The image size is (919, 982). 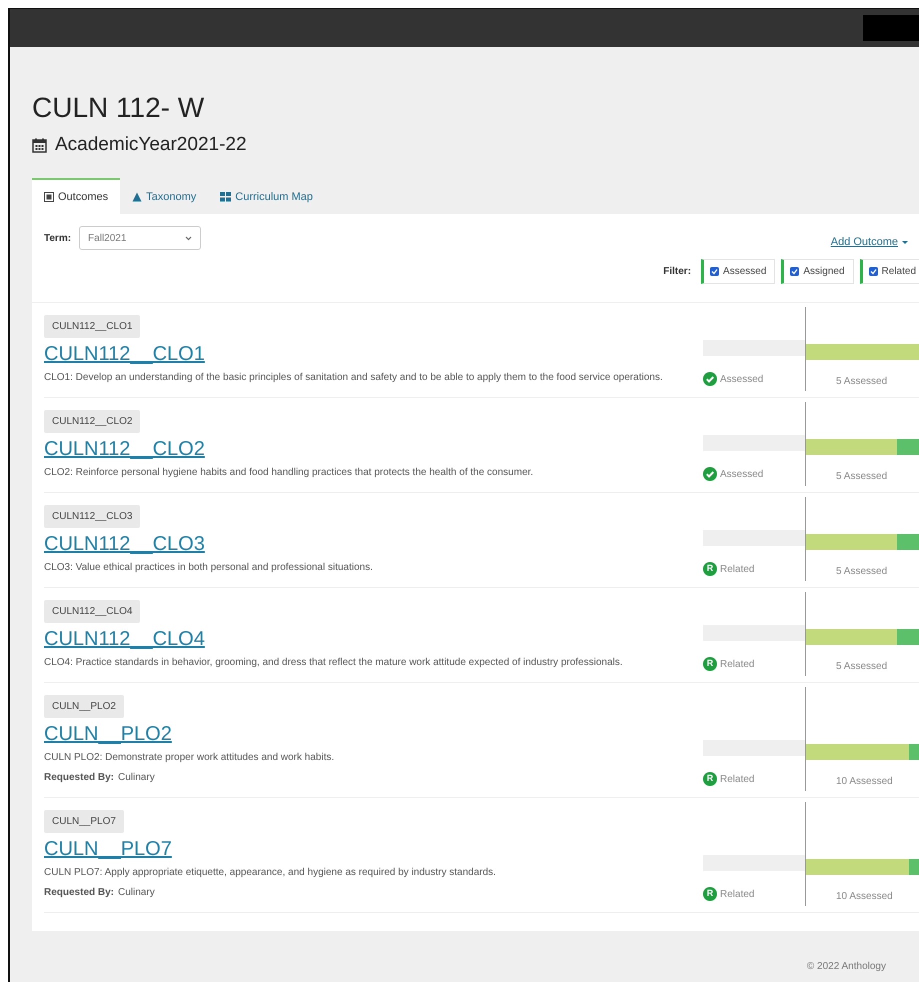 What do you see at coordinates (108, 734) in the screenshot?
I see `outcome-title-link: CULN__PLO2` at bounding box center [108, 734].